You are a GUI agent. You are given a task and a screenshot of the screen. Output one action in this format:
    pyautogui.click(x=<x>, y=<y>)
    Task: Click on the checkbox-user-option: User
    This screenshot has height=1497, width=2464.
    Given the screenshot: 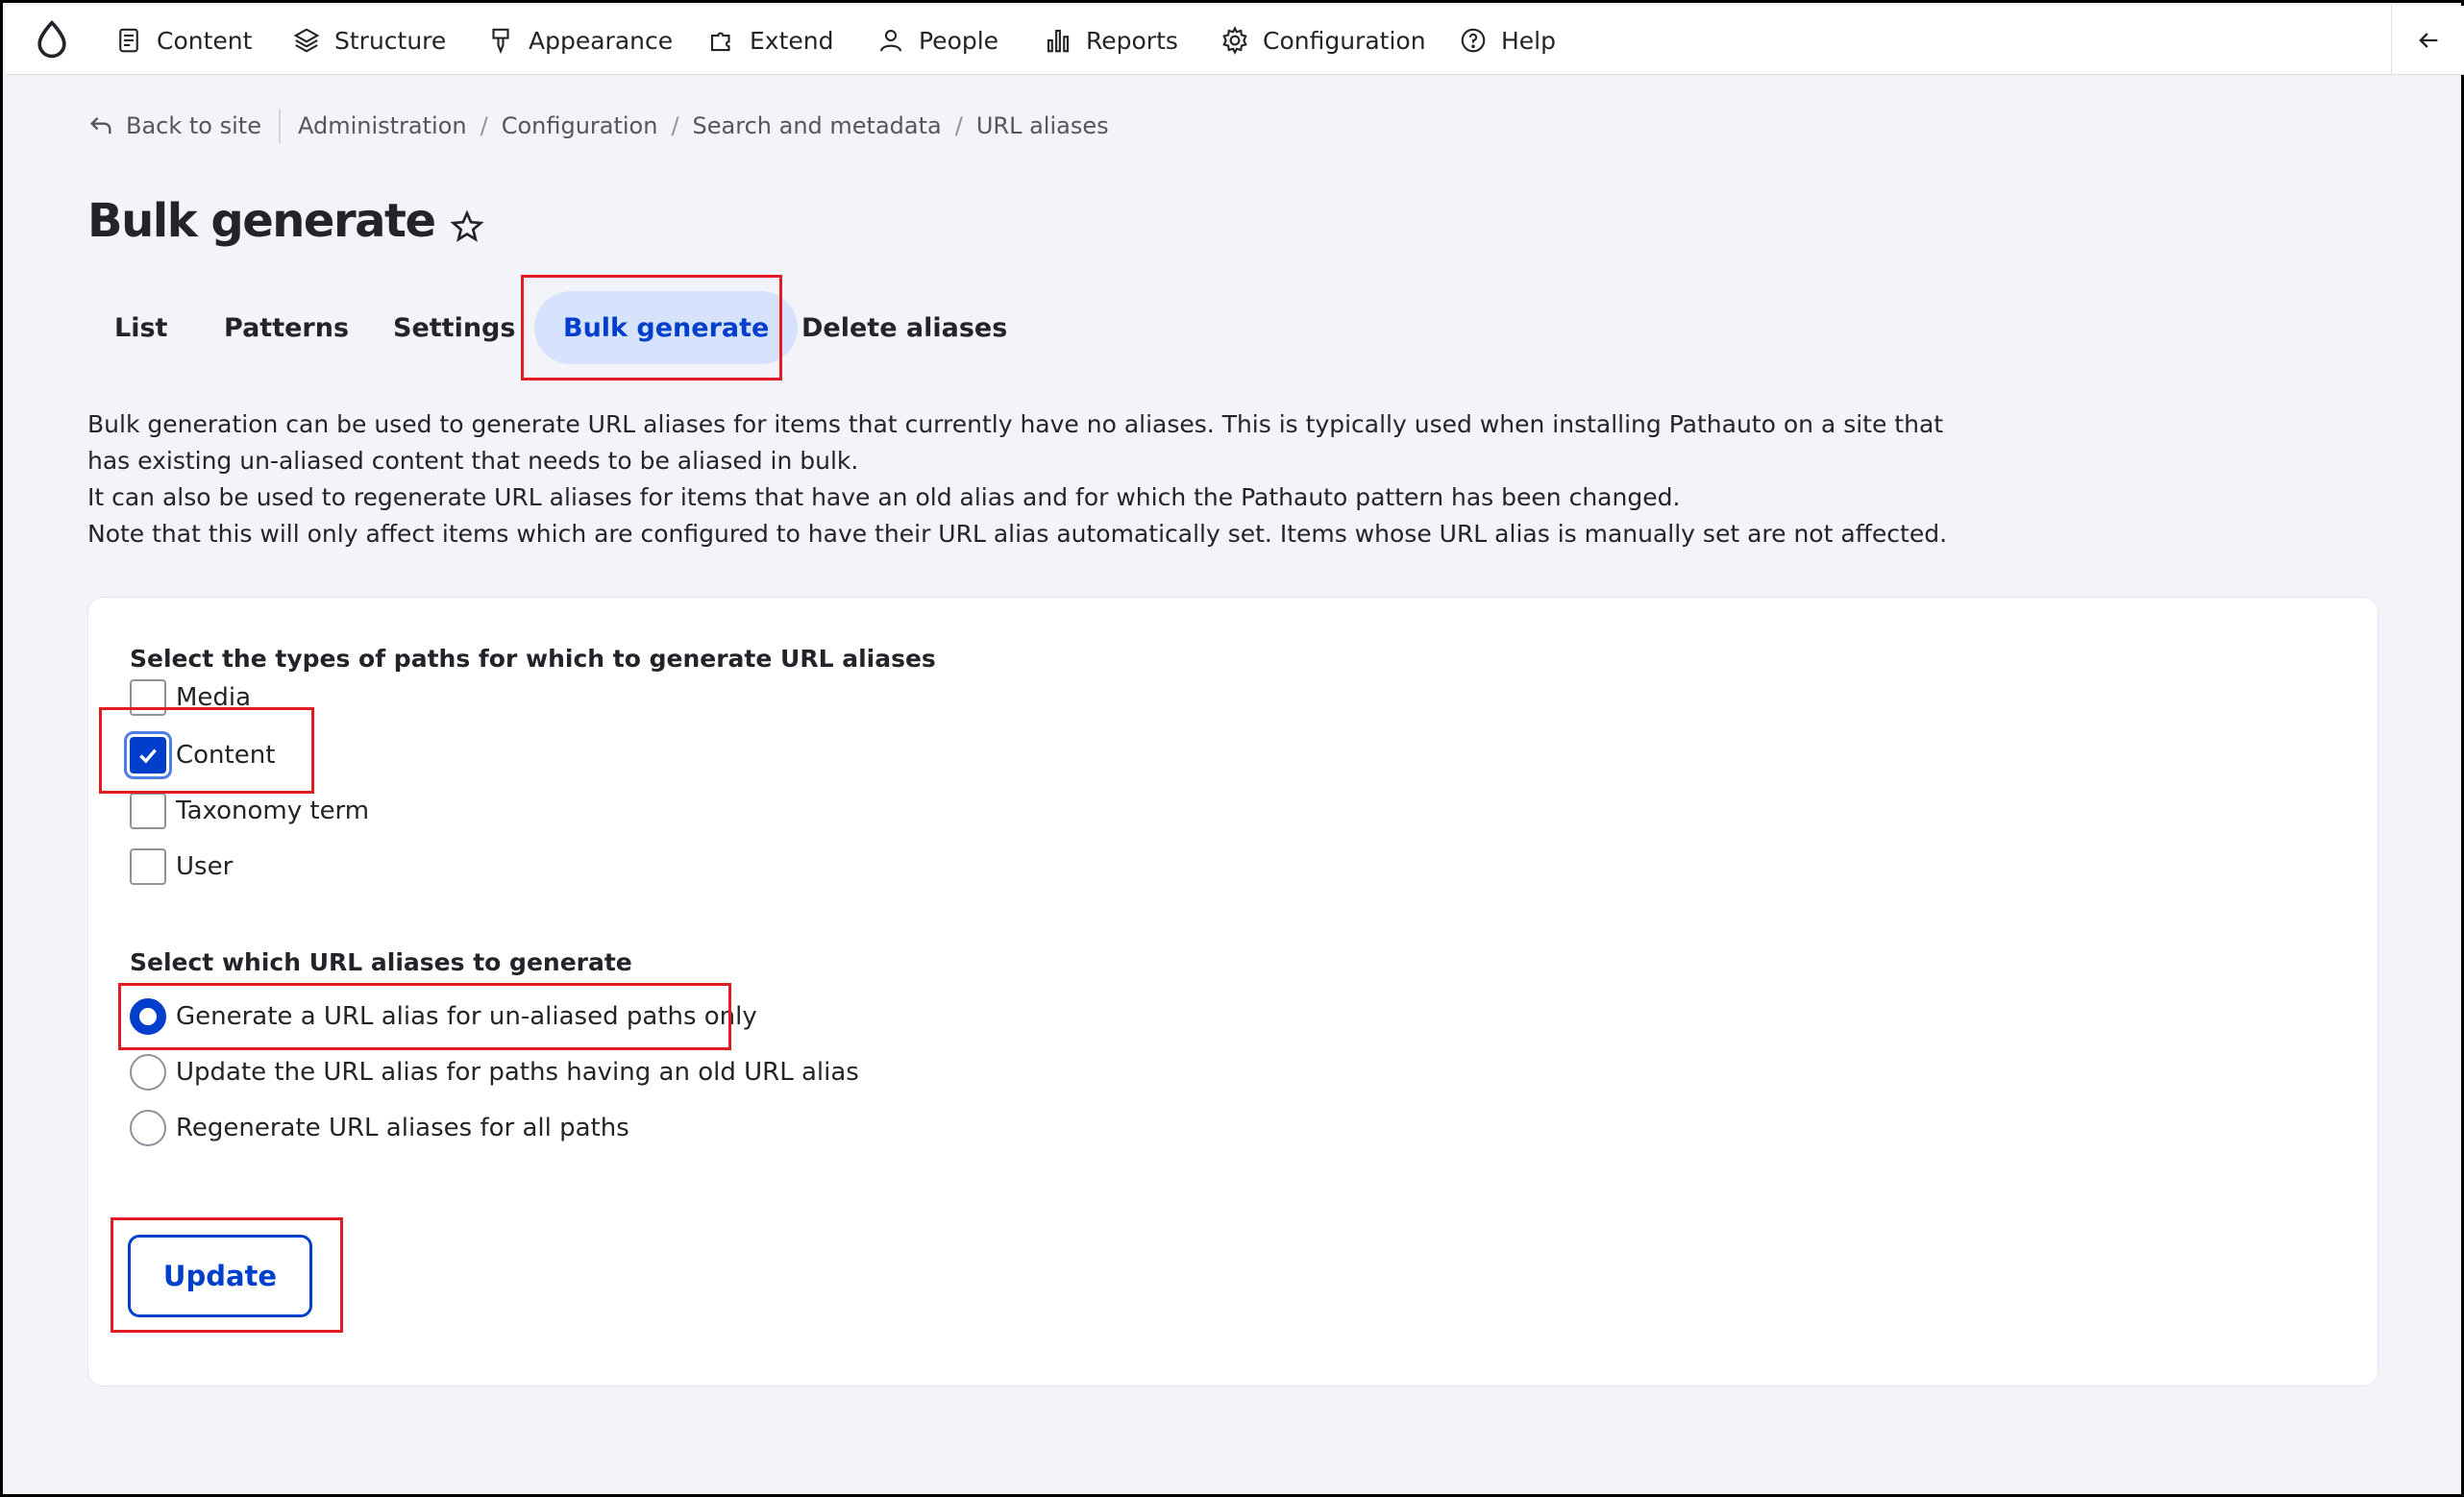 What is the action you would take?
    pyautogui.click(x=181, y=867)
    